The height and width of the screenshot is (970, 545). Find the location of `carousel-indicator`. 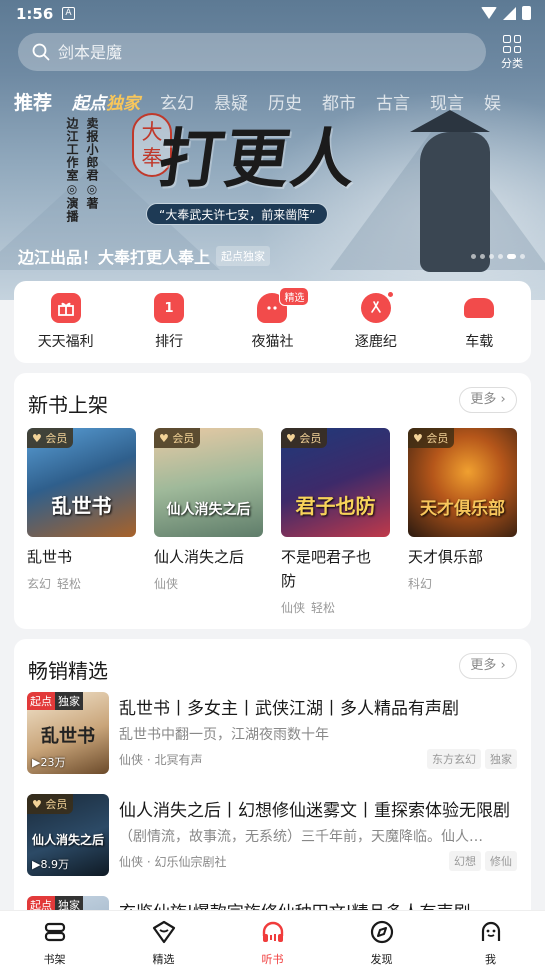

carousel-indicator is located at coordinates (498, 256).